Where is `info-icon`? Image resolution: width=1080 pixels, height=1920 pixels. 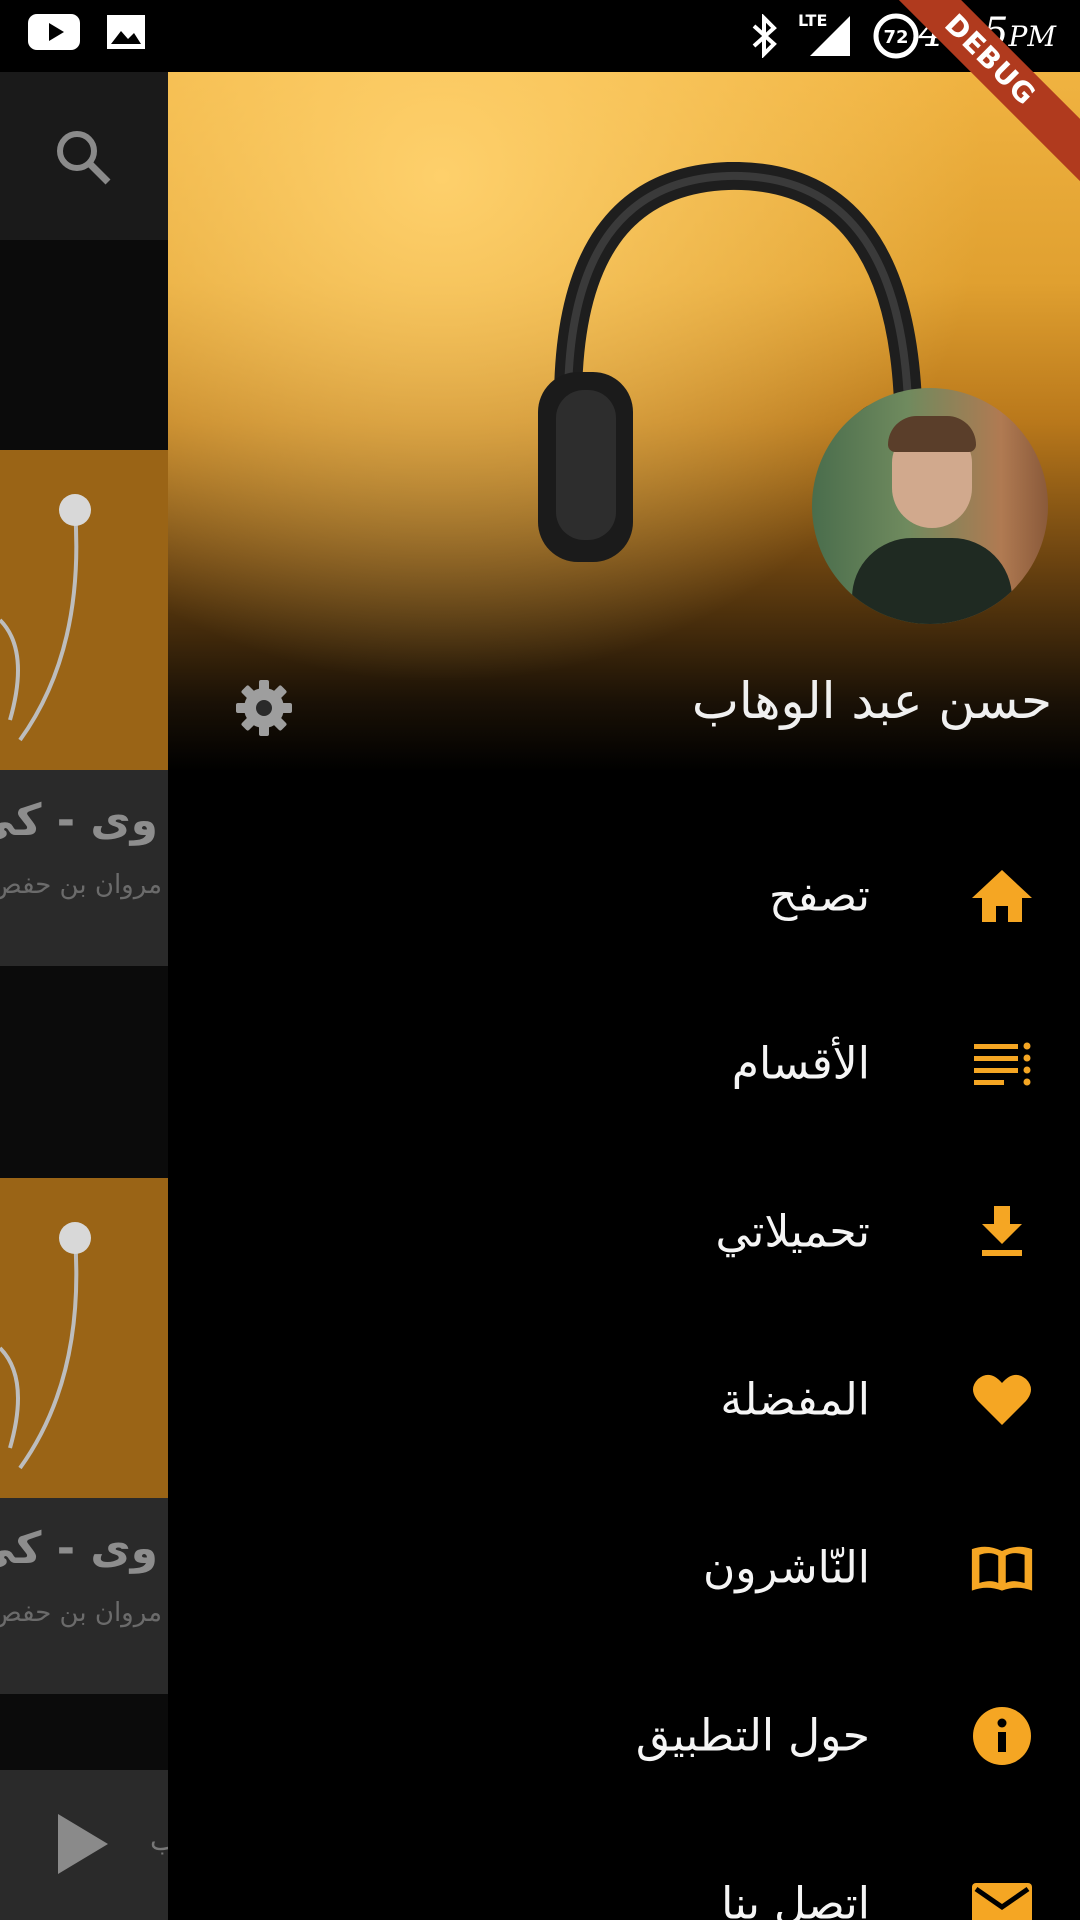
info-icon is located at coordinates (1002, 1736).